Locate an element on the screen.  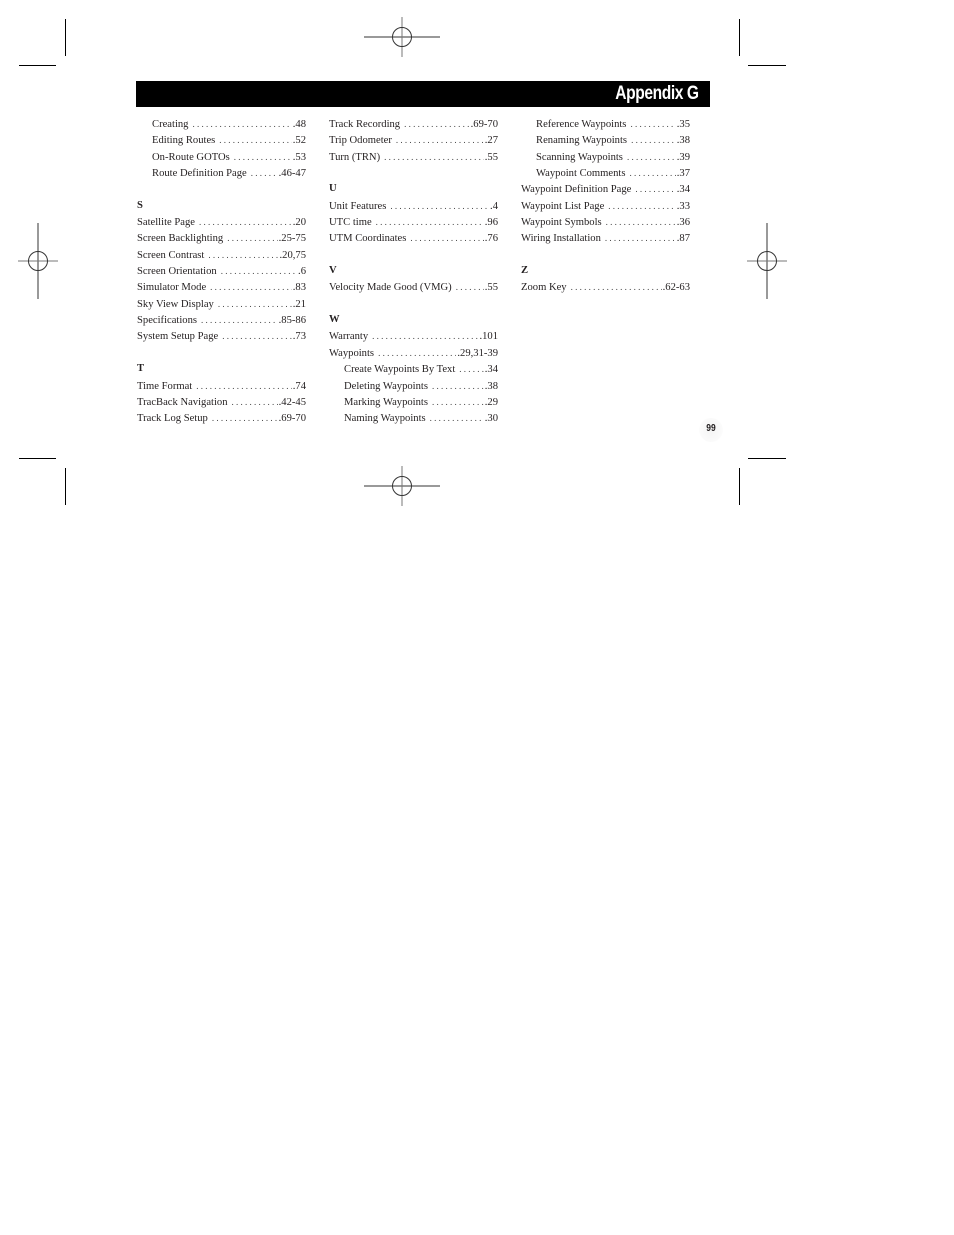
entry-page-reference: .46-47 is located at coordinates (292, 174).